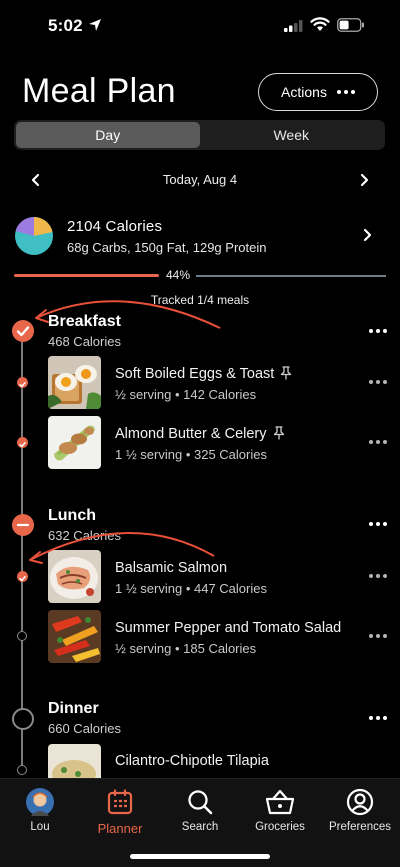 The height and width of the screenshot is (867, 400). What do you see at coordinates (200, 856) in the screenshot?
I see `home-indicator` at bounding box center [200, 856].